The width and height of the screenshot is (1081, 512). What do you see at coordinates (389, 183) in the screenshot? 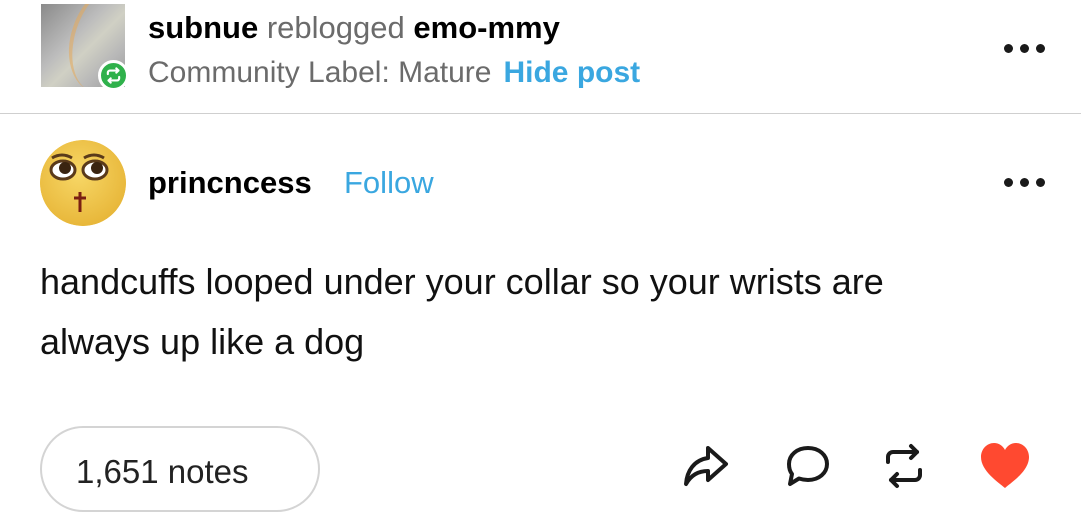
I see `follow-button: Follow` at bounding box center [389, 183].